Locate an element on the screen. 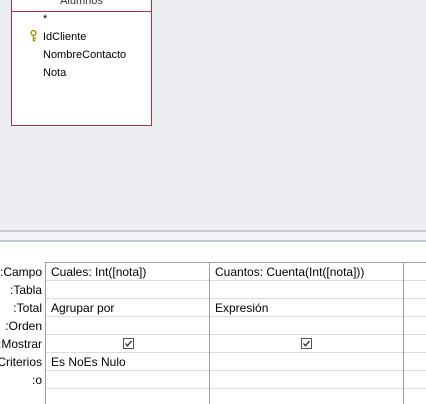  field-idcliente: IdCliente is located at coordinates (64, 37).